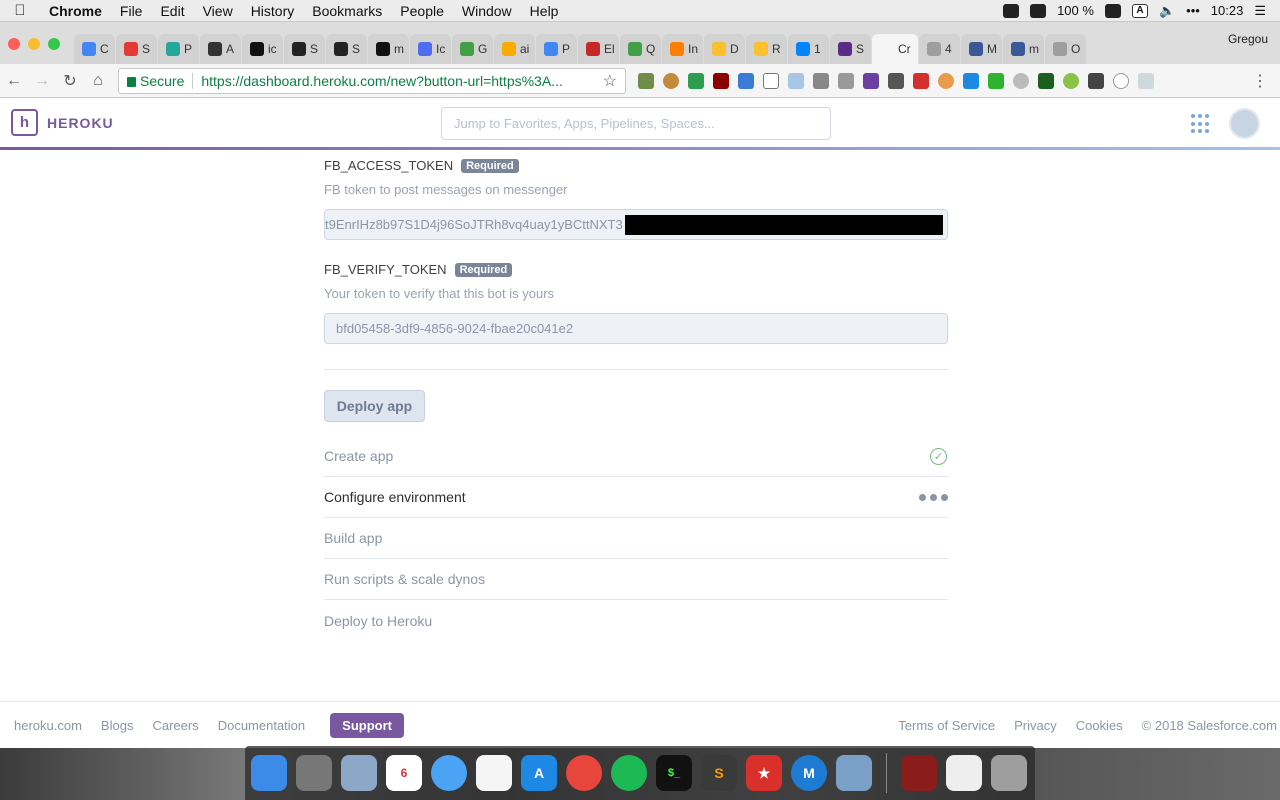 Image resolution: width=1280 pixels, height=800 pixels. What do you see at coordinates (846, 80) in the screenshot?
I see `table-extension-icon` at bounding box center [846, 80].